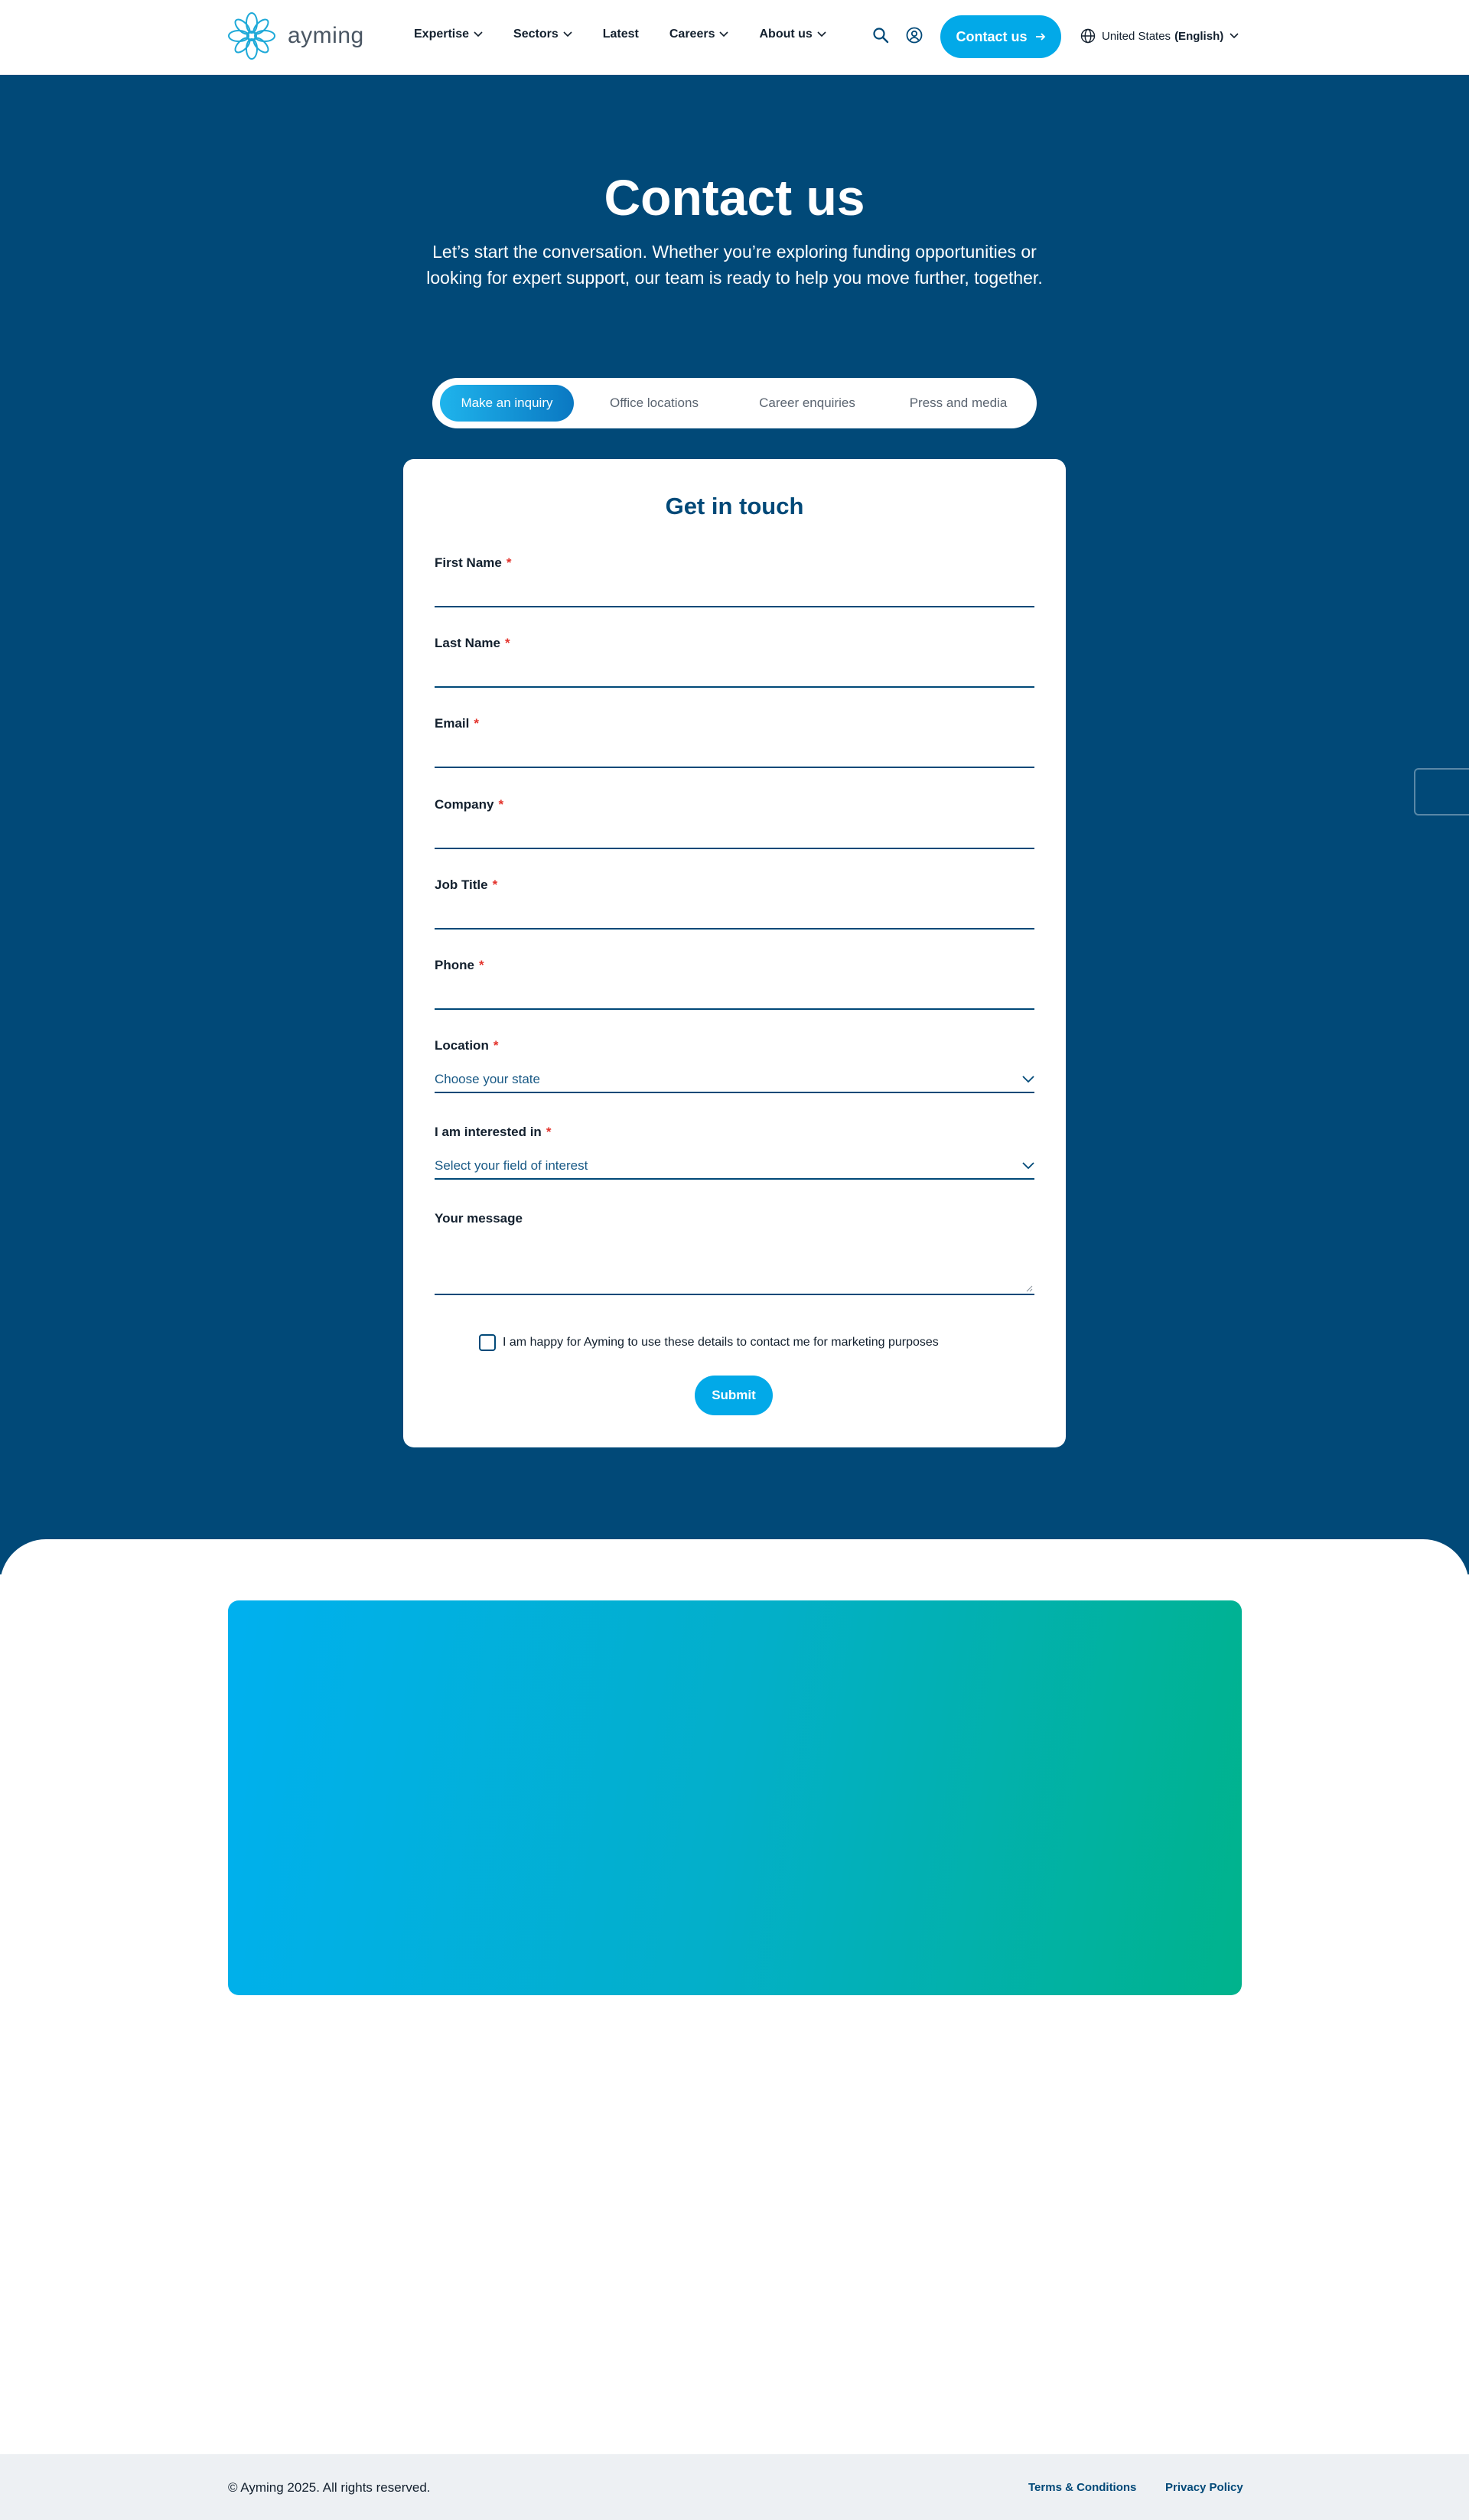 The height and width of the screenshot is (2520, 1469). I want to click on search-icon, so click(881, 36).